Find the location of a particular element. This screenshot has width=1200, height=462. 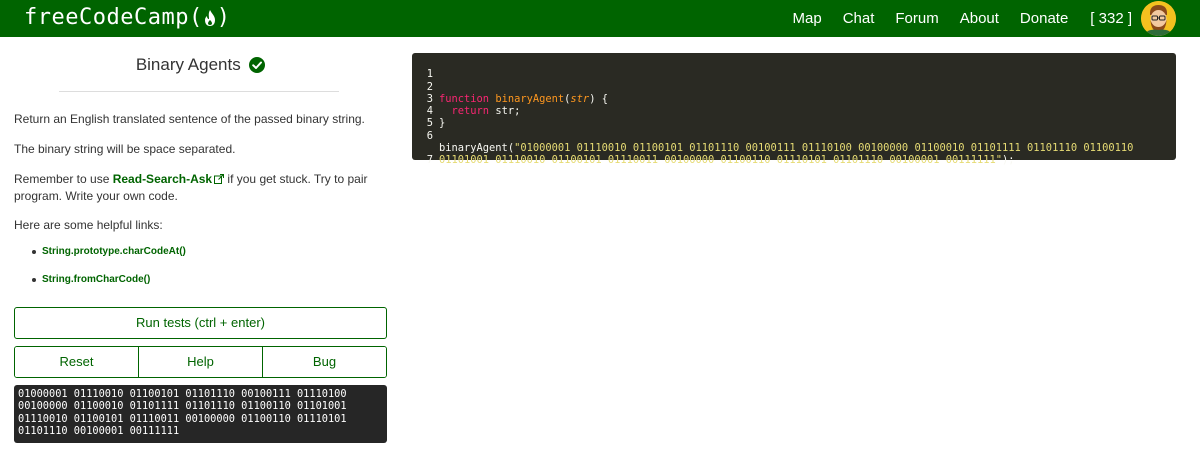

brand-text-close: ) is located at coordinates (223, 17).